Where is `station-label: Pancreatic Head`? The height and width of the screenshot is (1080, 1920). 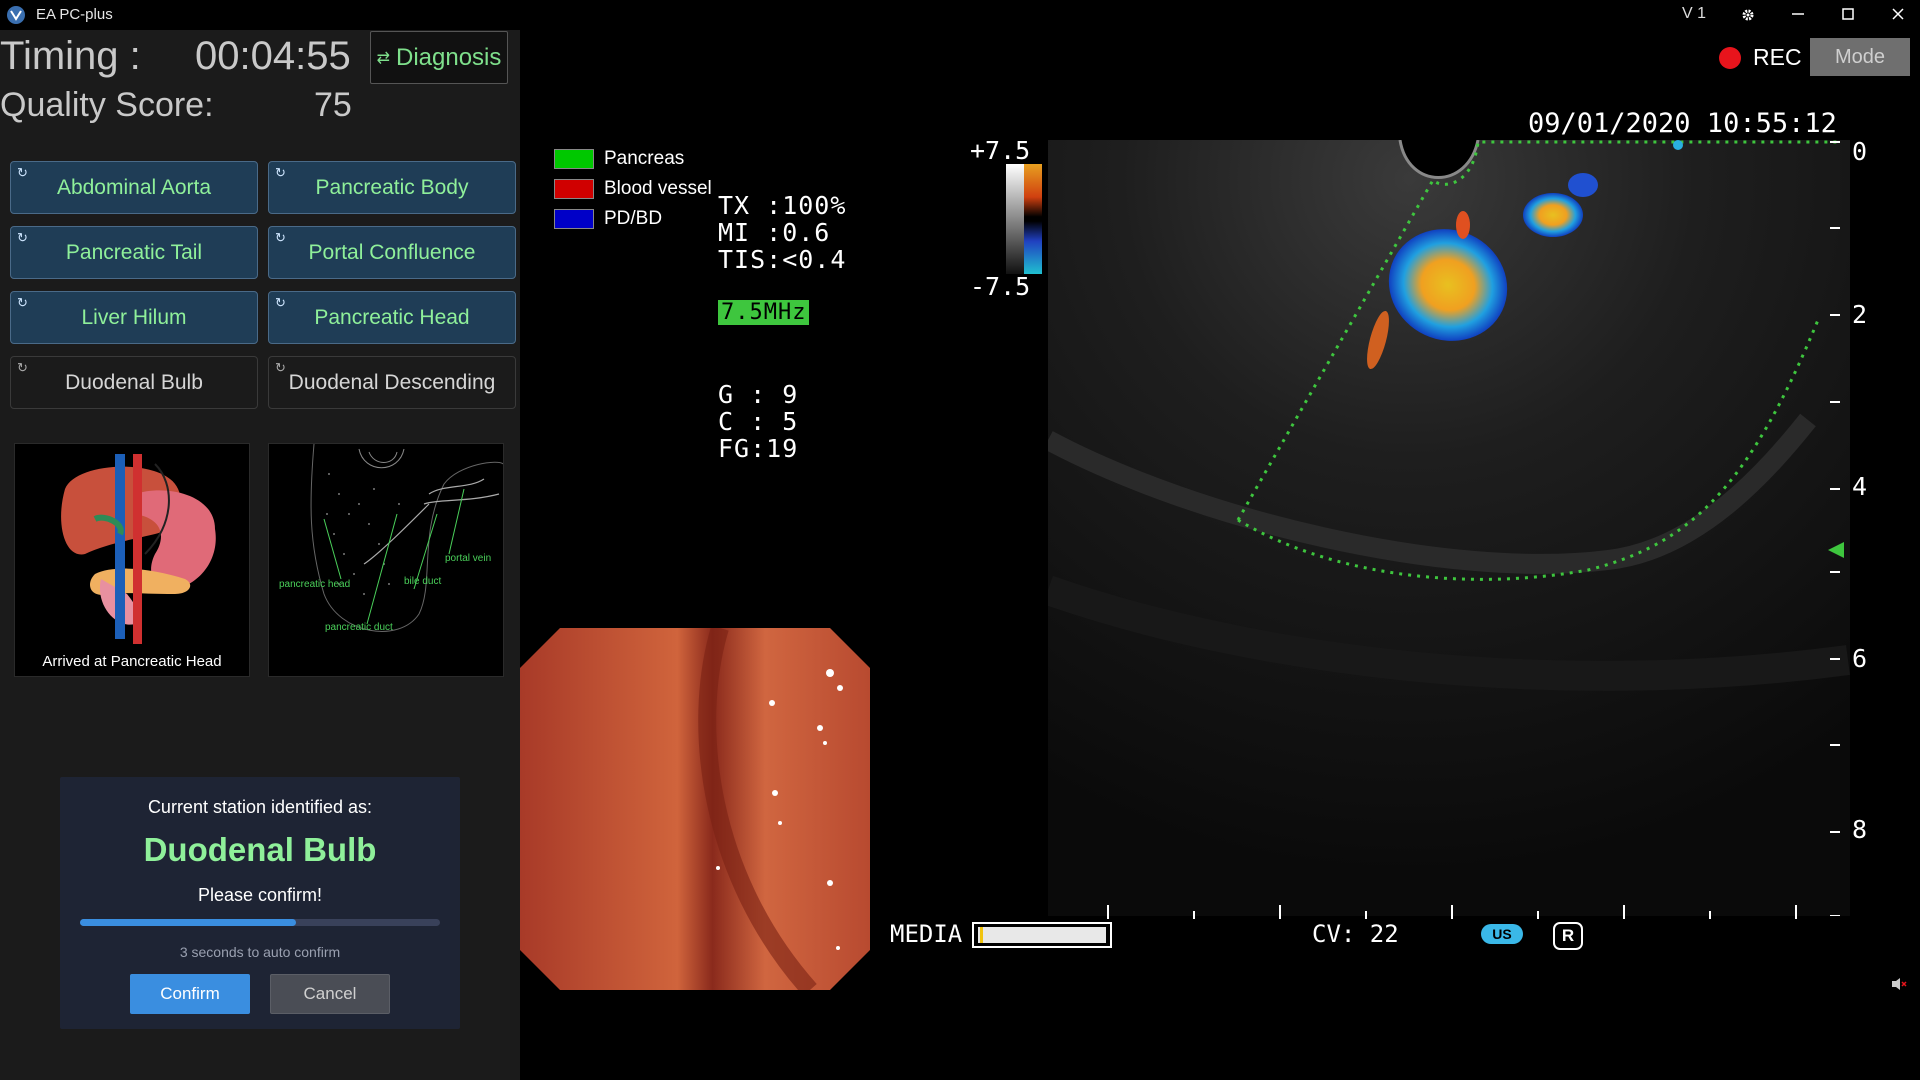
station-label: Pancreatic Head is located at coordinates (392, 317).